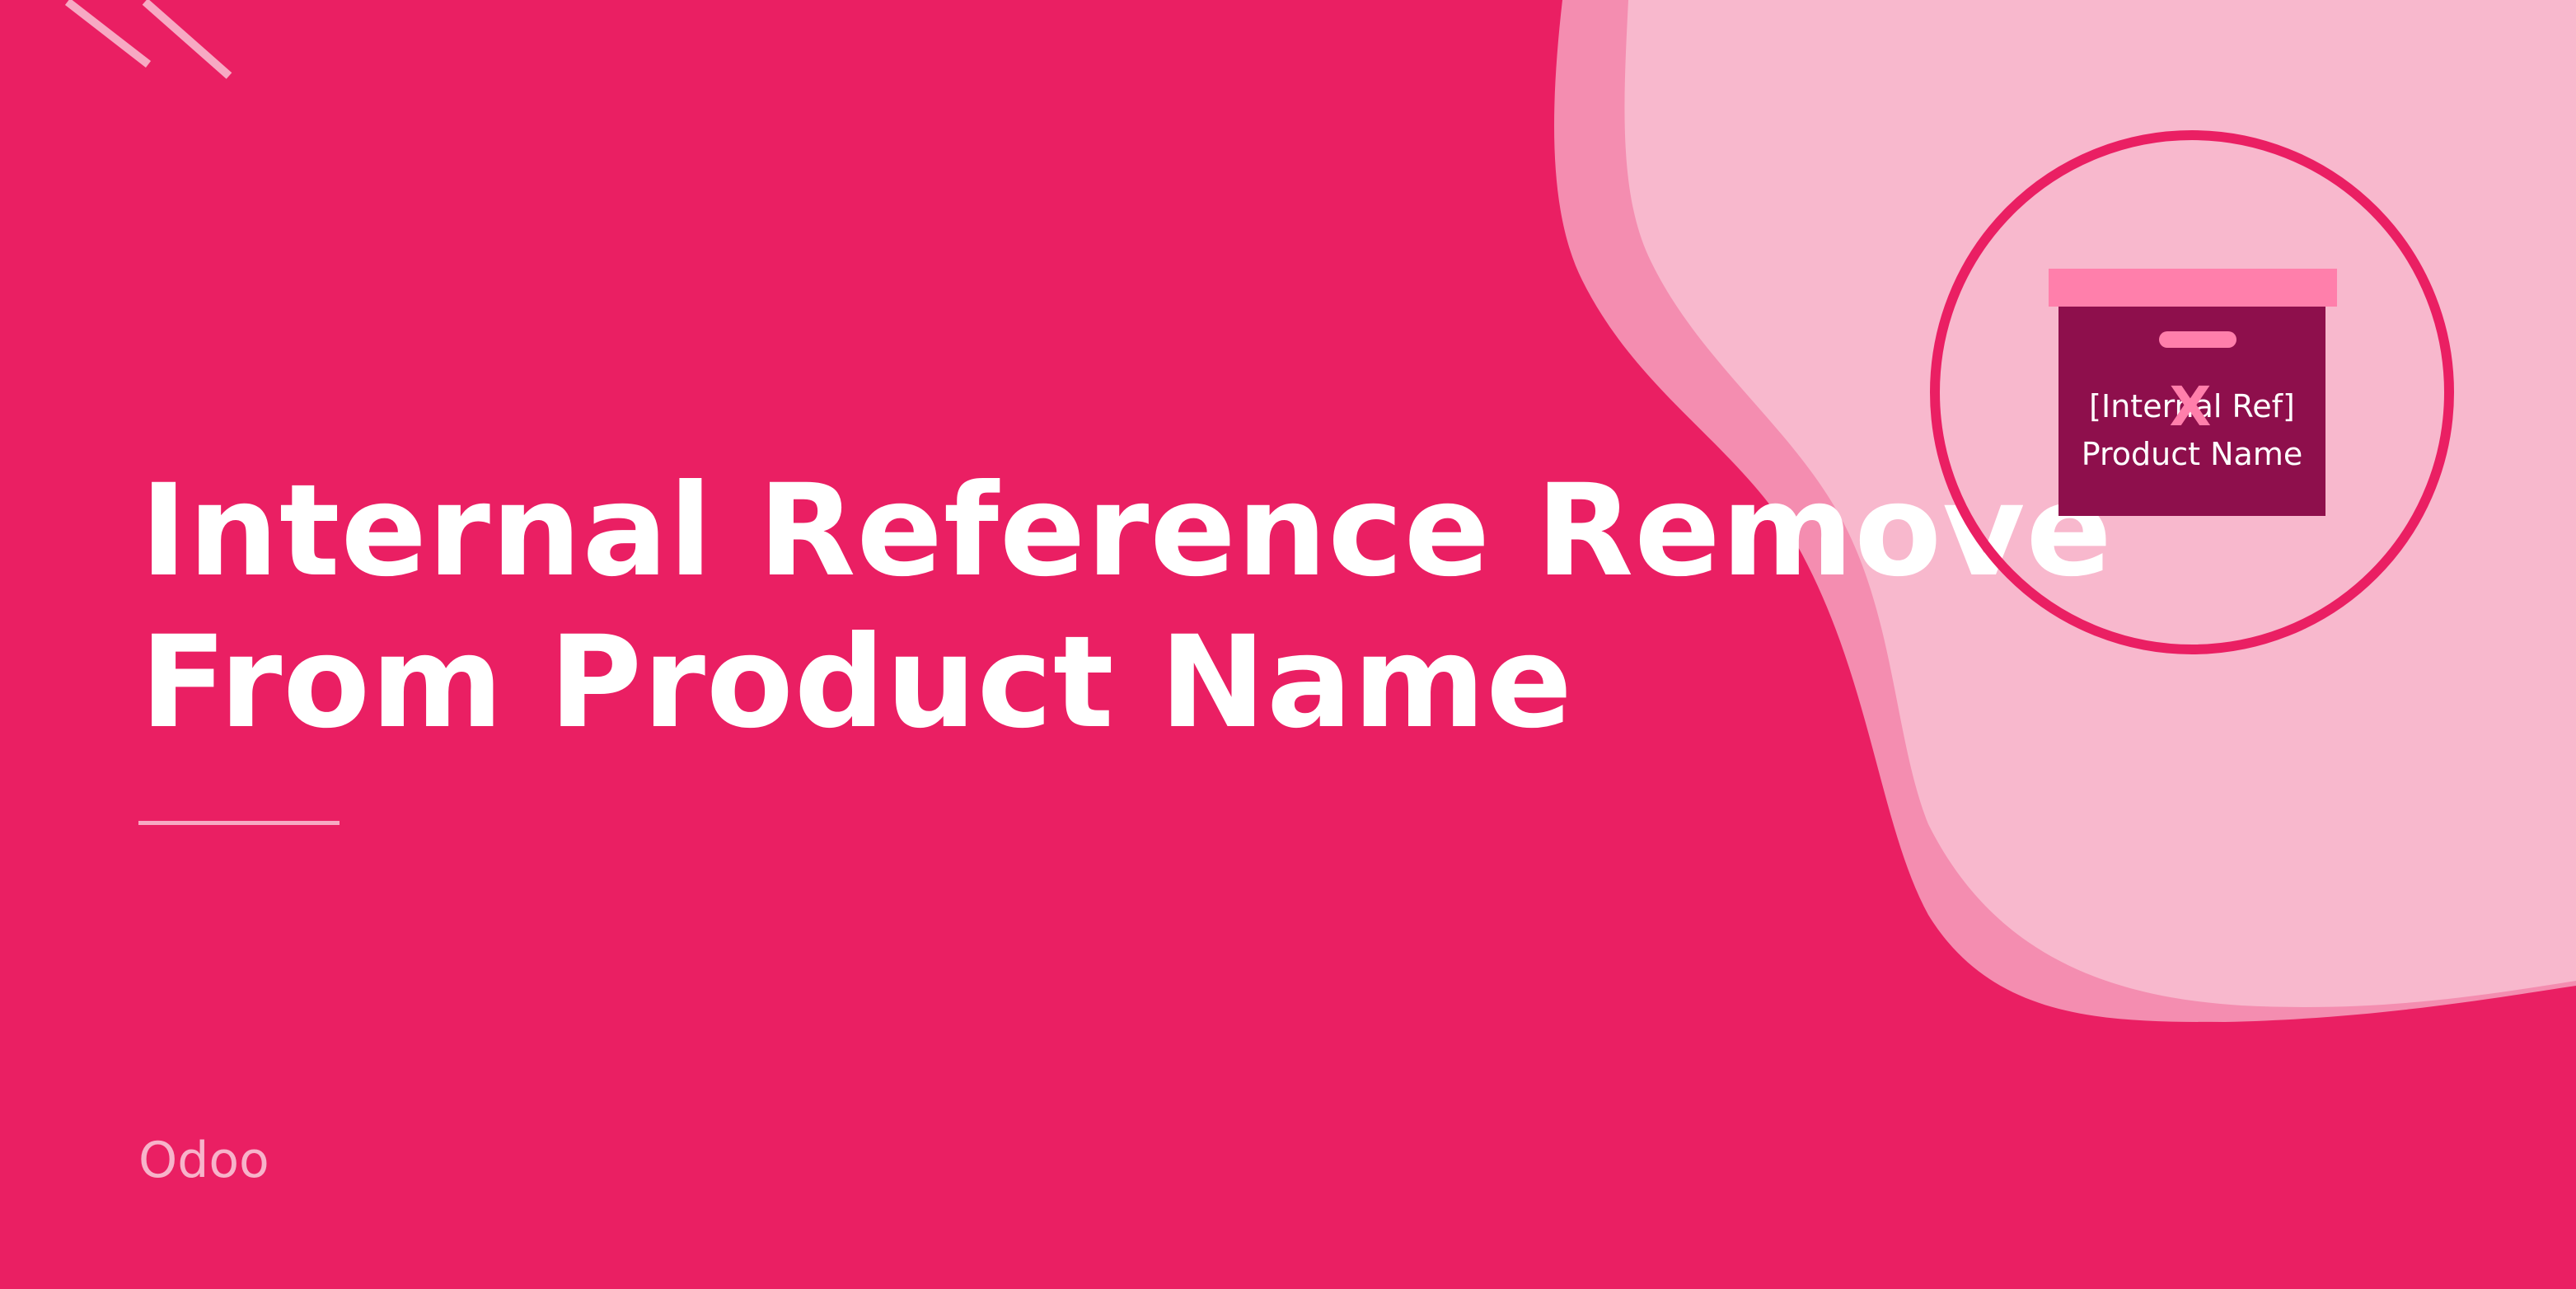 The image size is (2576, 1289). I want to click on box-handle, so click(2197, 340).